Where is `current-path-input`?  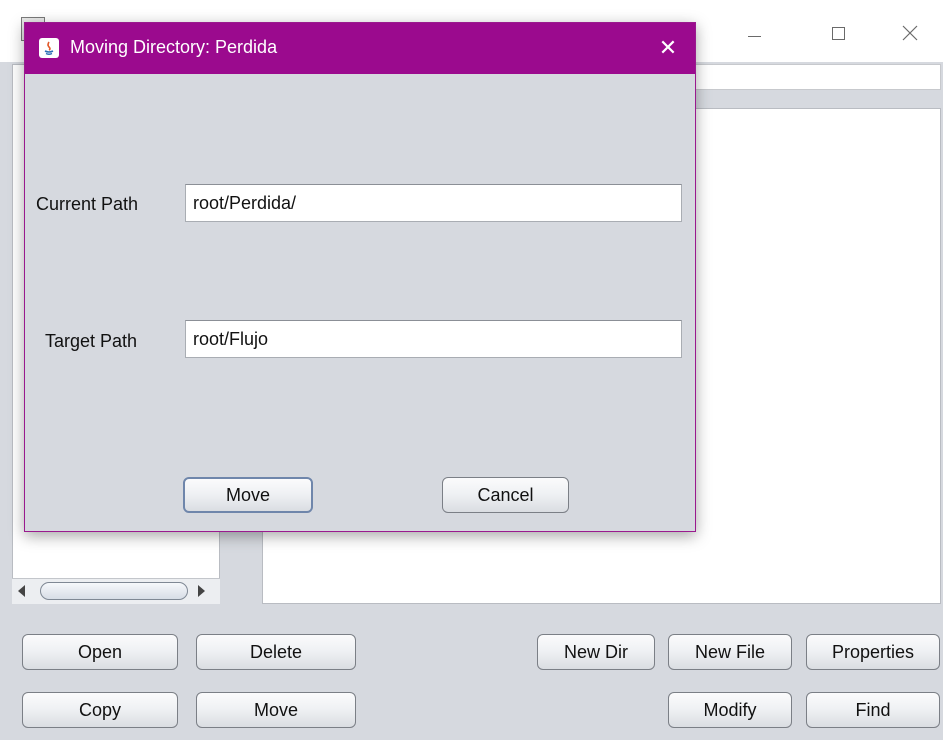 current-path-input is located at coordinates (433, 203).